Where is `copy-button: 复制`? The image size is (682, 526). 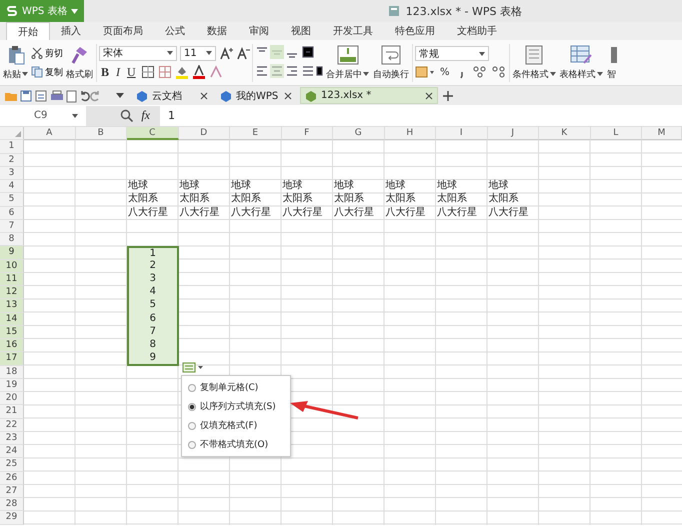
copy-button: 复制 is located at coordinates (47, 72).